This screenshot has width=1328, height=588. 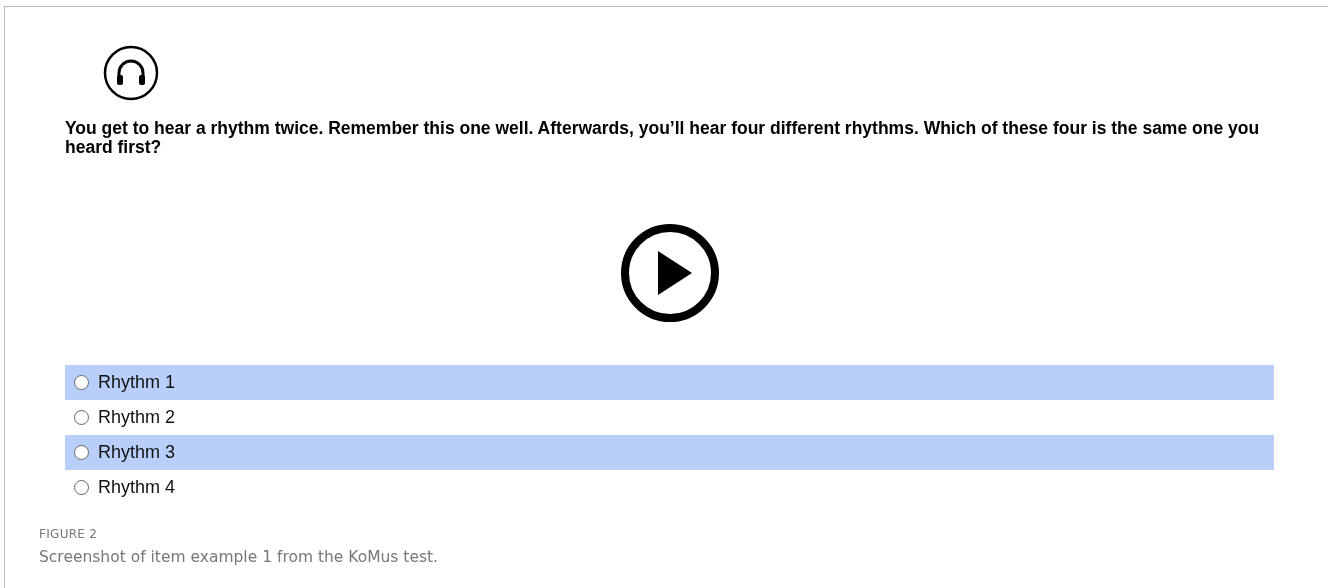 What do you see at coordinates (137, 487) in the screenshot?
I see `option-label: Rhythm 4` at bounding box center [137, 487].